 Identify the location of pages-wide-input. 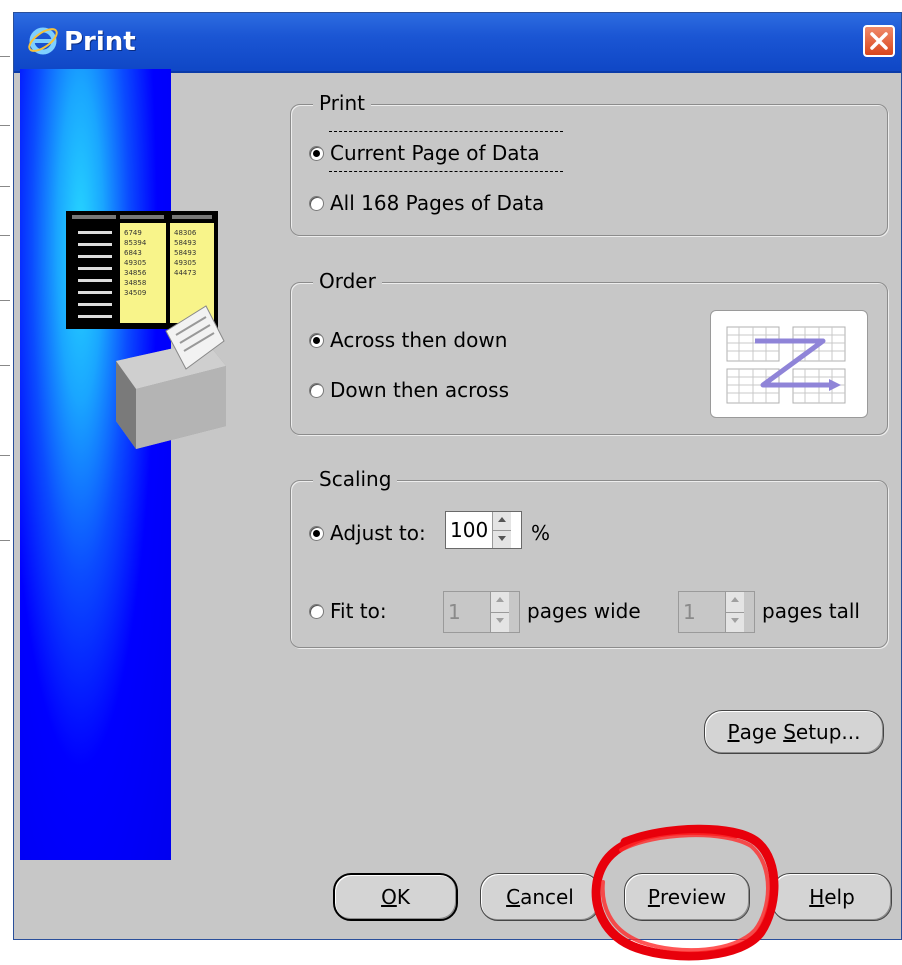
(467, 612).